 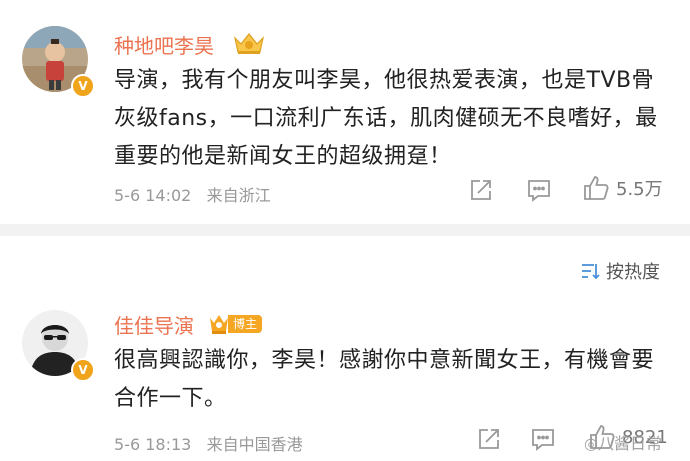 What do you see at coordinates (591, 443) in the screenshot?
I see `weibo-logo-icon: ◎` at bounding box center [591, 443].